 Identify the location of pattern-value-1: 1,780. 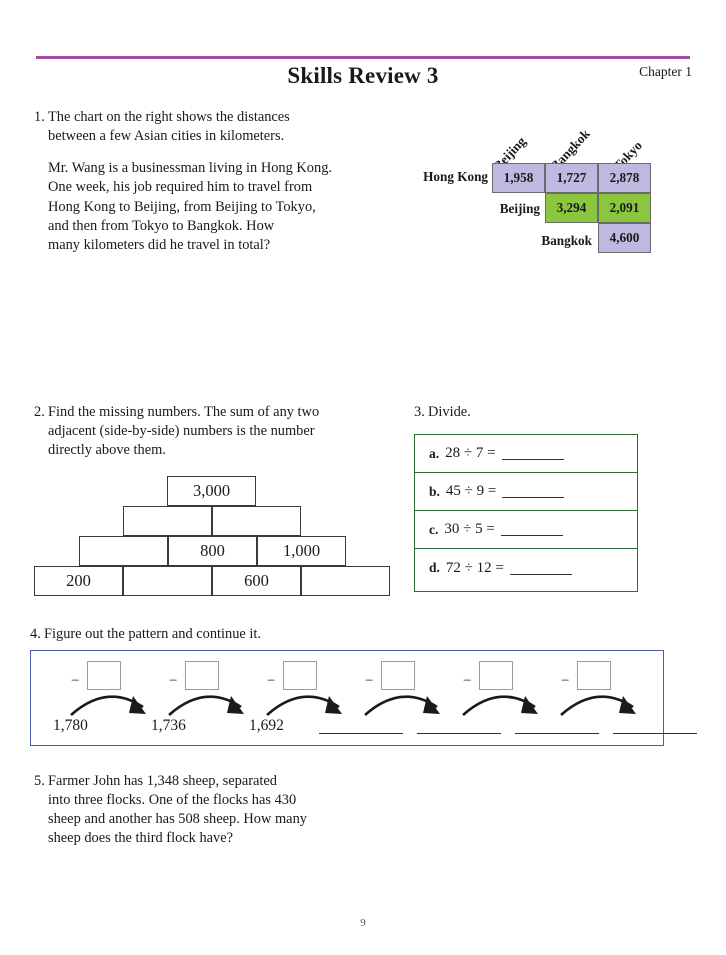
(70, 725).